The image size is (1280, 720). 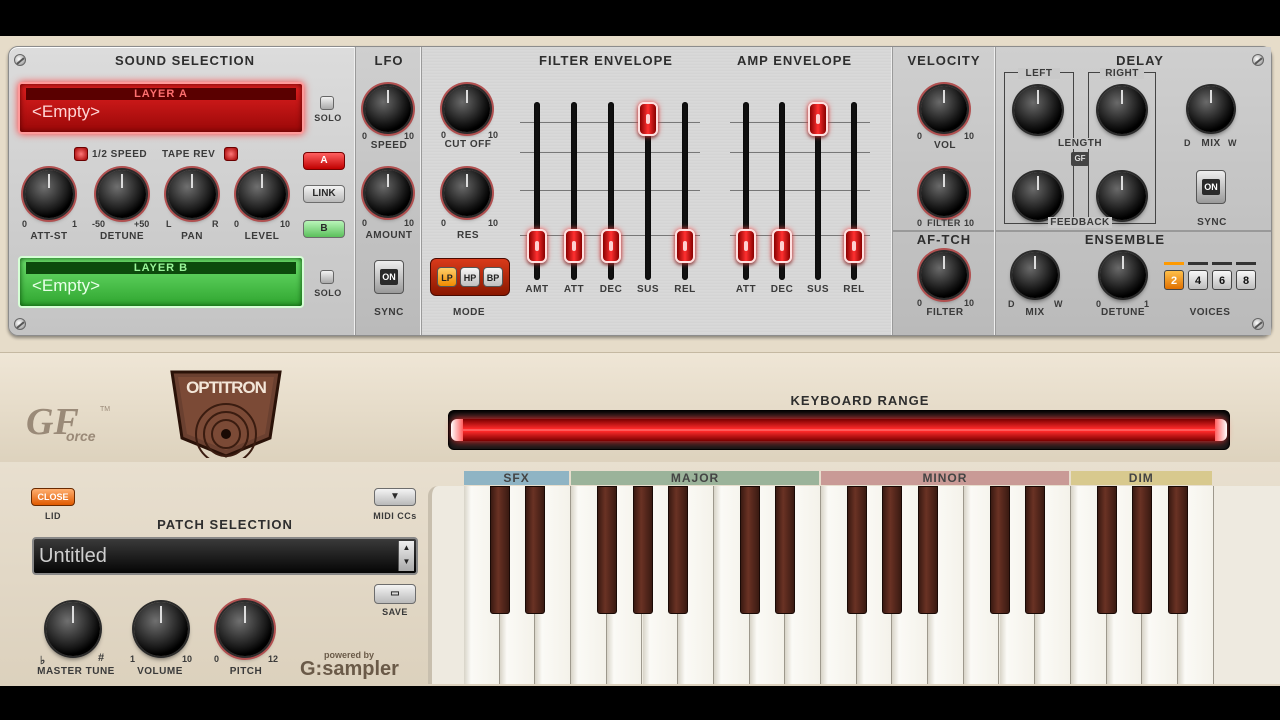 I want to click on detune-knob, so click(x=122, y=194).